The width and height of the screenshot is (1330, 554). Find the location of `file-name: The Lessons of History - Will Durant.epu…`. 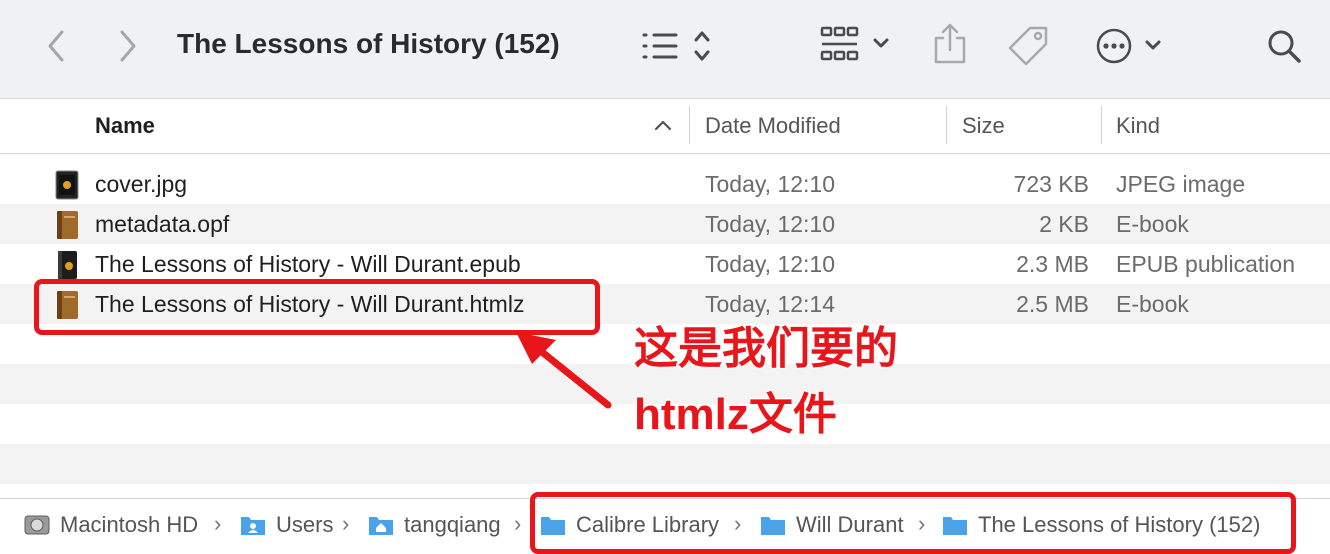

file-name: The Lessons of History - Will Durant.epu… is located at coordinates (308, 264).